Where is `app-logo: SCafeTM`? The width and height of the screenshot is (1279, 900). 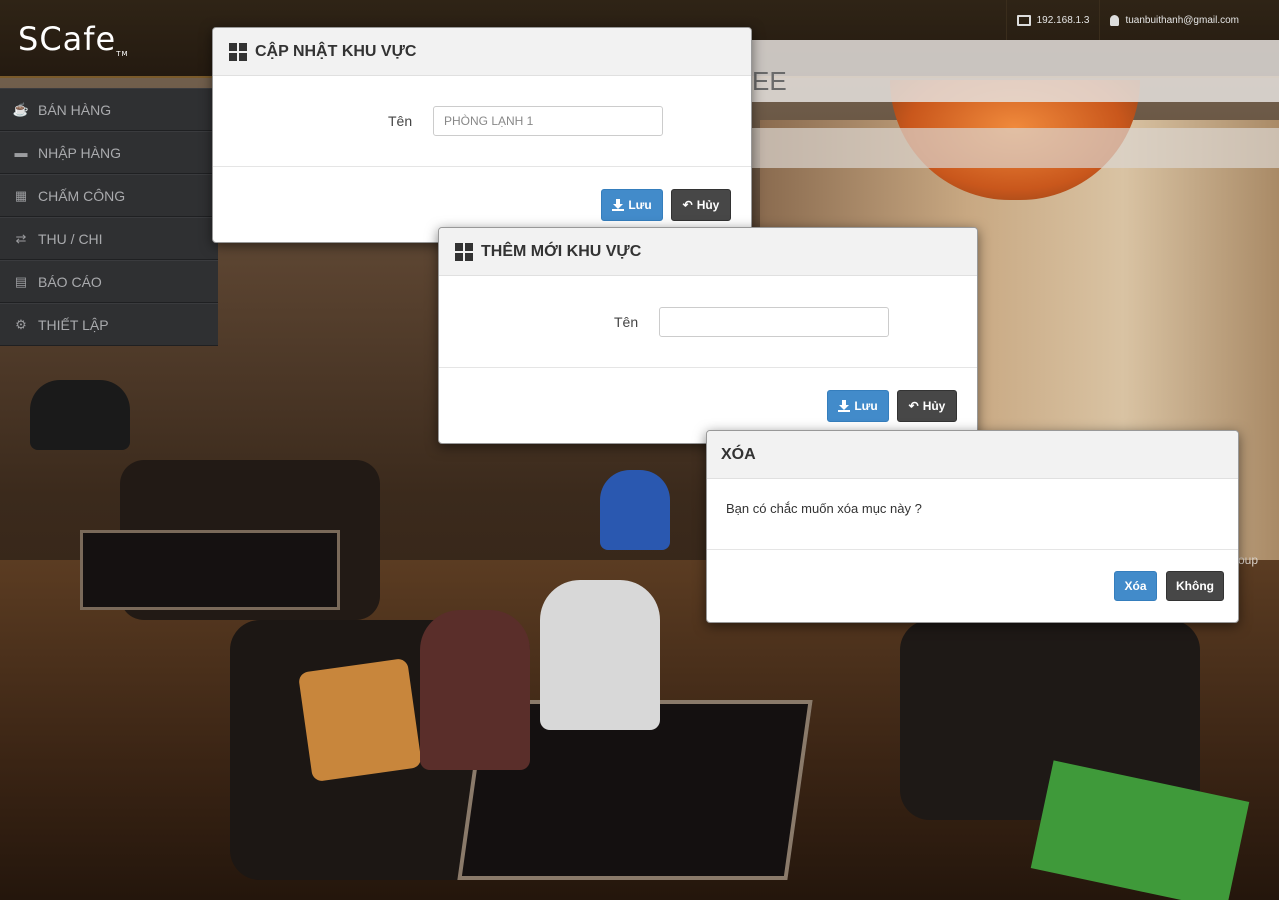
app-logo: SCafeTM is located at coordinates (73, 39).